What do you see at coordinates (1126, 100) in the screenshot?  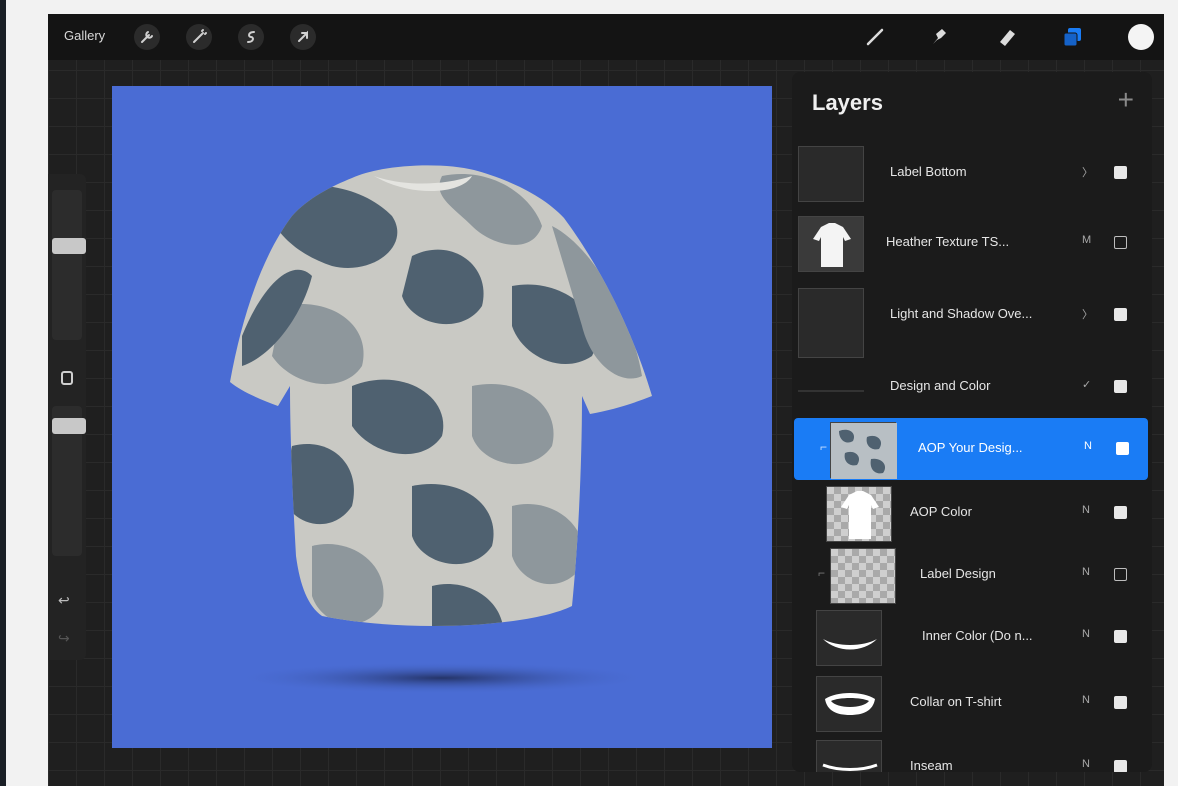 I see `plus-icon: +` at bounding box center [1126, 100].